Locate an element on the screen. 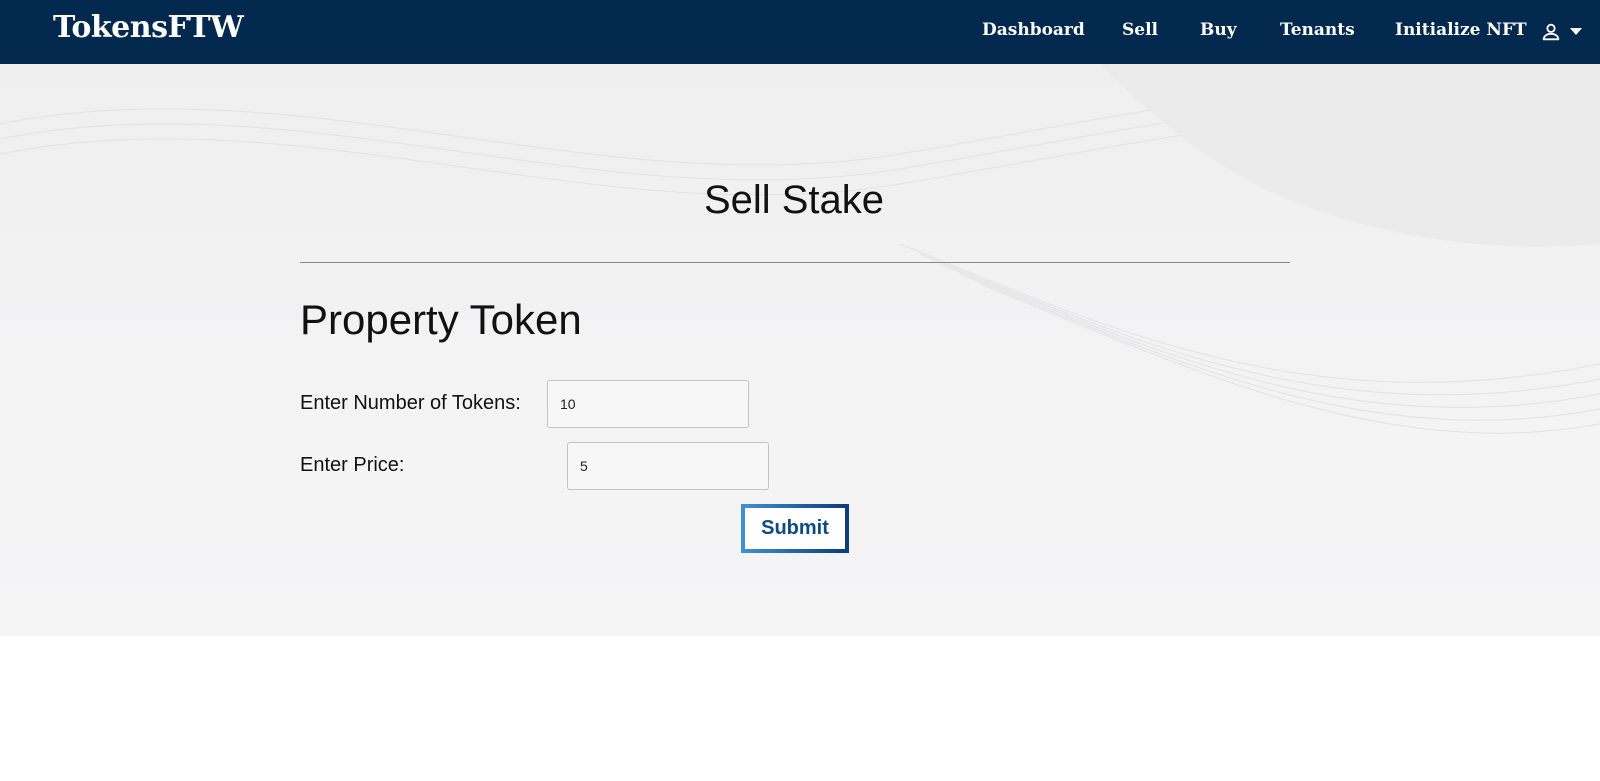  page-title: Sell Stake is located at coordinates (794, 200).